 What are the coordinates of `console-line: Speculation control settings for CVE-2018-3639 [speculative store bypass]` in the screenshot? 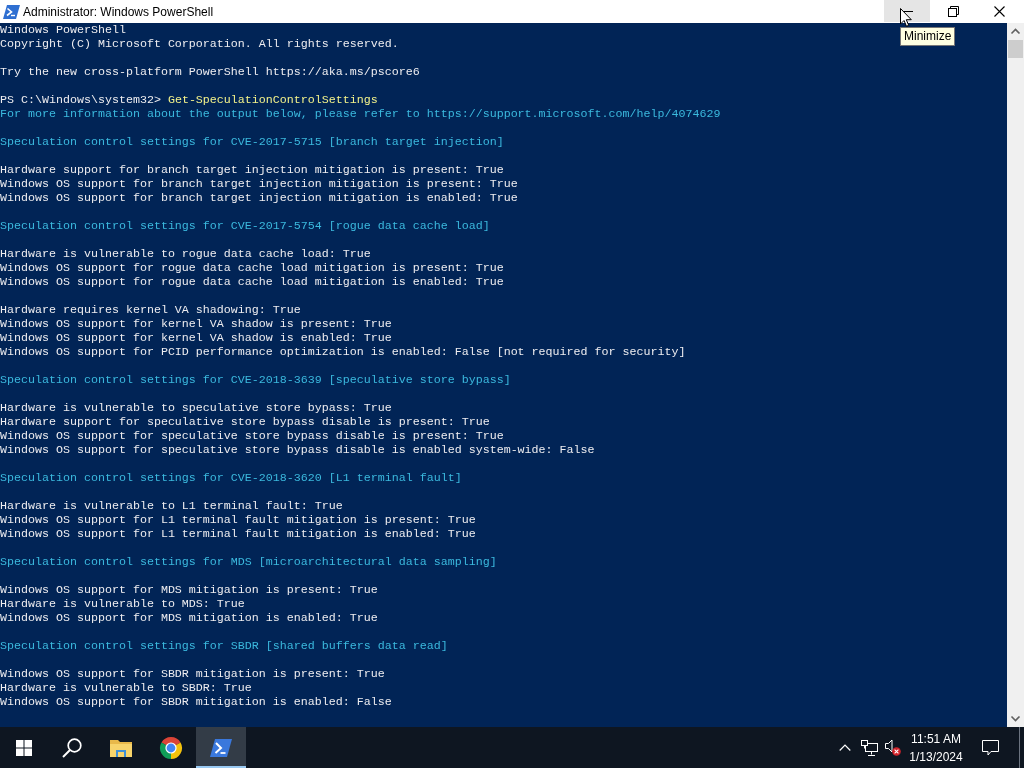 It's located at (255, 380).